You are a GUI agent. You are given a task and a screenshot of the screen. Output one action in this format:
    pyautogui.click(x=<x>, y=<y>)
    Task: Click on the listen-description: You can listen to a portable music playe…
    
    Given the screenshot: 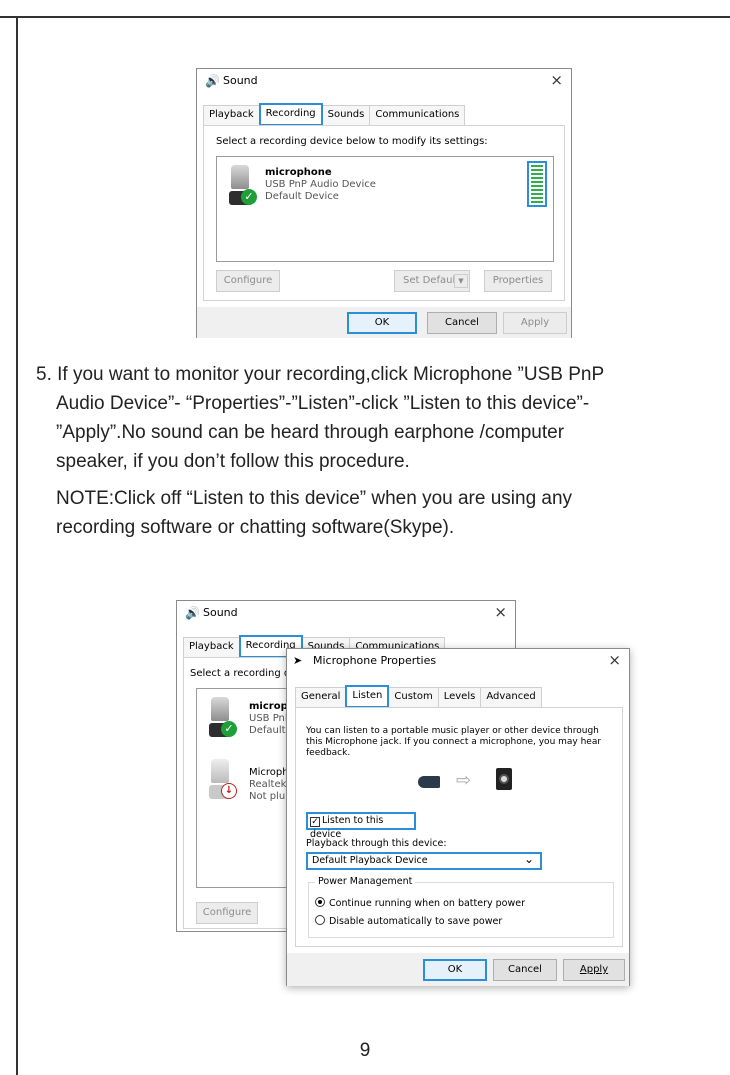 What is the action you would take?
    pyautogui.click(x=462, y=742)
    